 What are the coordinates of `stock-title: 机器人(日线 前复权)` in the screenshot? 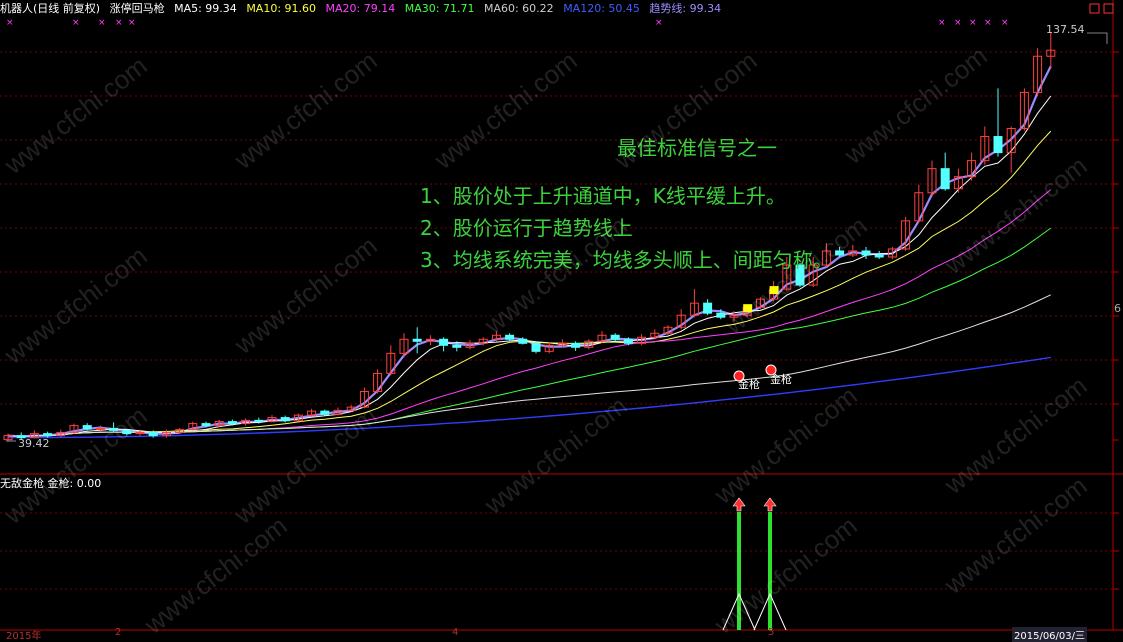 It's located at (50, 8).